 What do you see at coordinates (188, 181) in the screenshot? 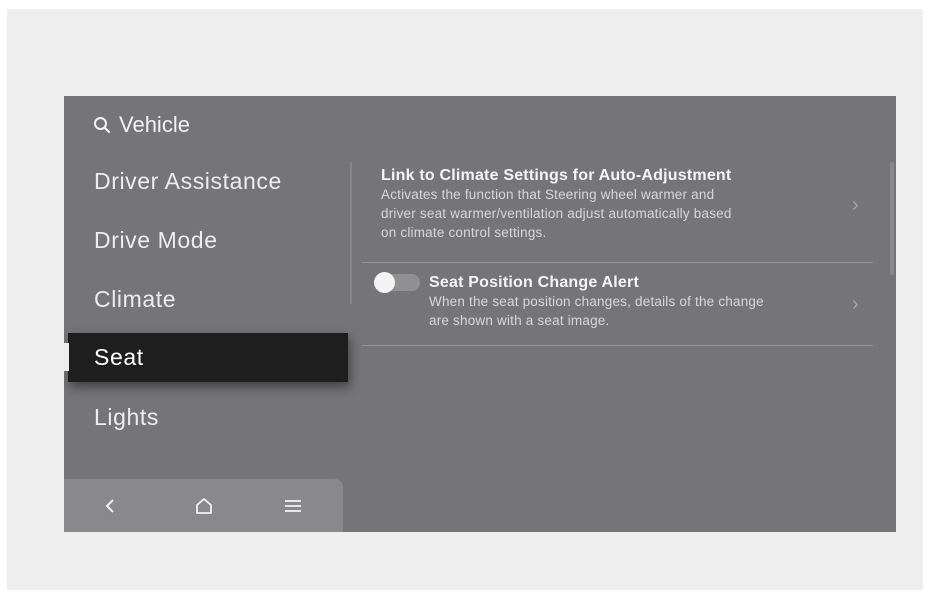
I see `menu-item-driver-assistance: Driver Assistance` at bounding box center [188, 181].